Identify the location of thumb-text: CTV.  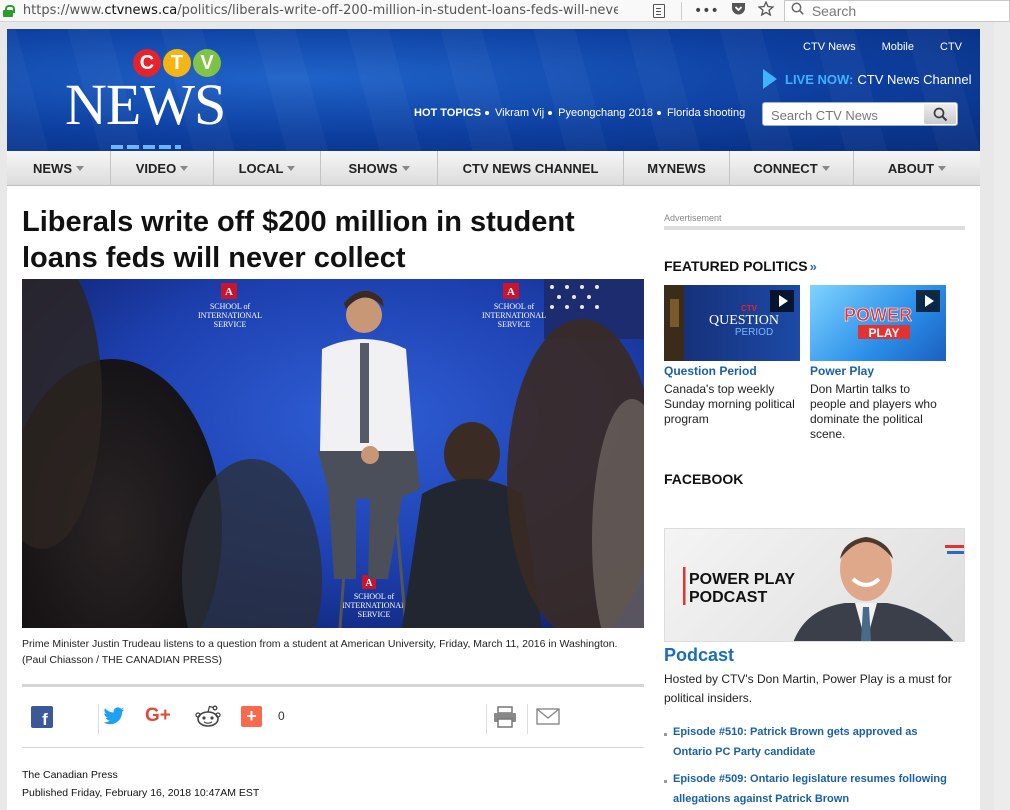
(749, 308).